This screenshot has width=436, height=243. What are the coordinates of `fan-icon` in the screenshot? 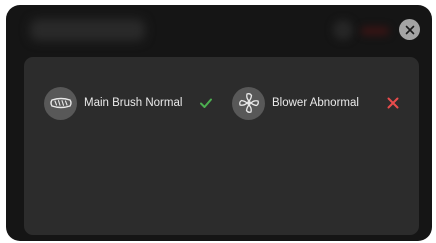 It's located at (248, 103).